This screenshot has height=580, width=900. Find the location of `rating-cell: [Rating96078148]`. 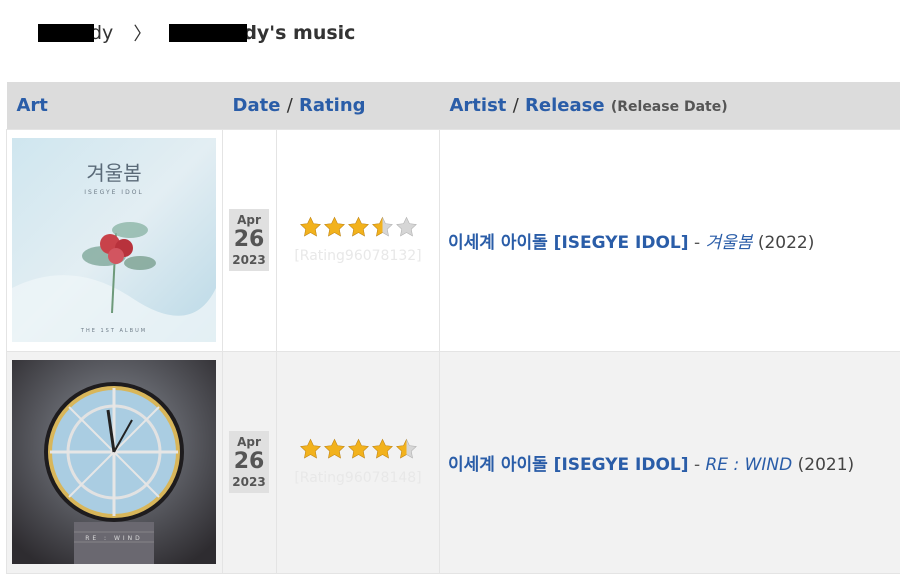

rating-cell: [Rating96078148] is located at coordinates (358, 462).